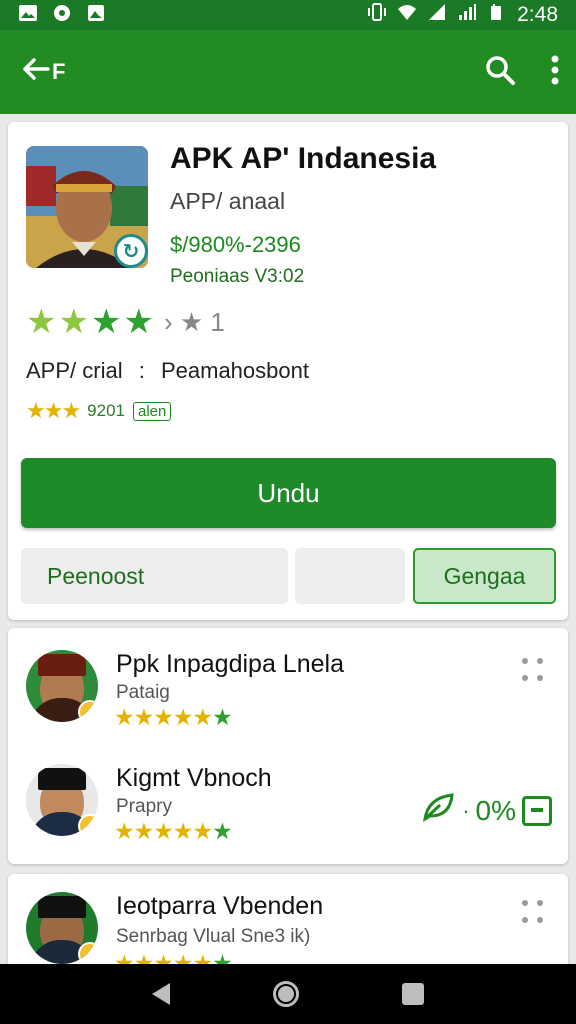 The width and height of the screenshot is (576, 1024). Describe the element at coordinates (213, 936) in the screenshot. I see `reviewer-subtitle: Senrbag Vlual Sne3 ik)` at that location.